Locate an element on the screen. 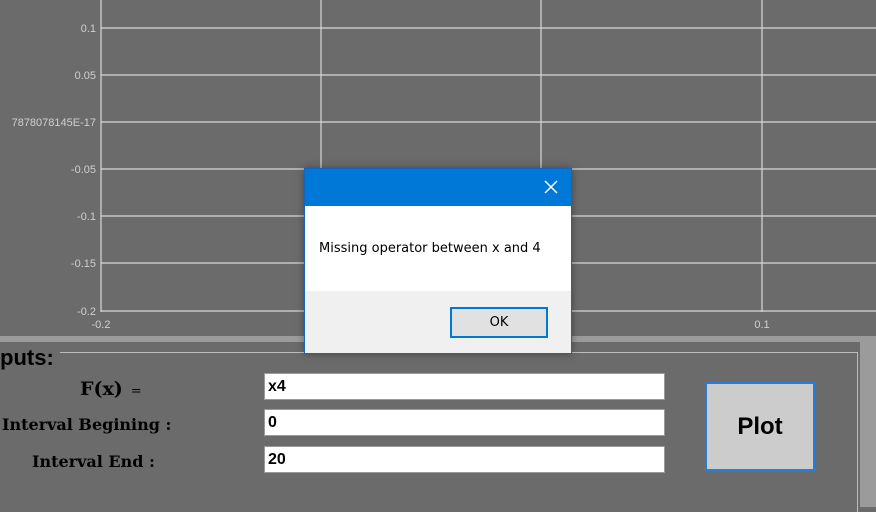 Image resolution: width=876 pixels, height=512 pixels. y-tick-label: 0.05 is located at coordinates (85, 76).